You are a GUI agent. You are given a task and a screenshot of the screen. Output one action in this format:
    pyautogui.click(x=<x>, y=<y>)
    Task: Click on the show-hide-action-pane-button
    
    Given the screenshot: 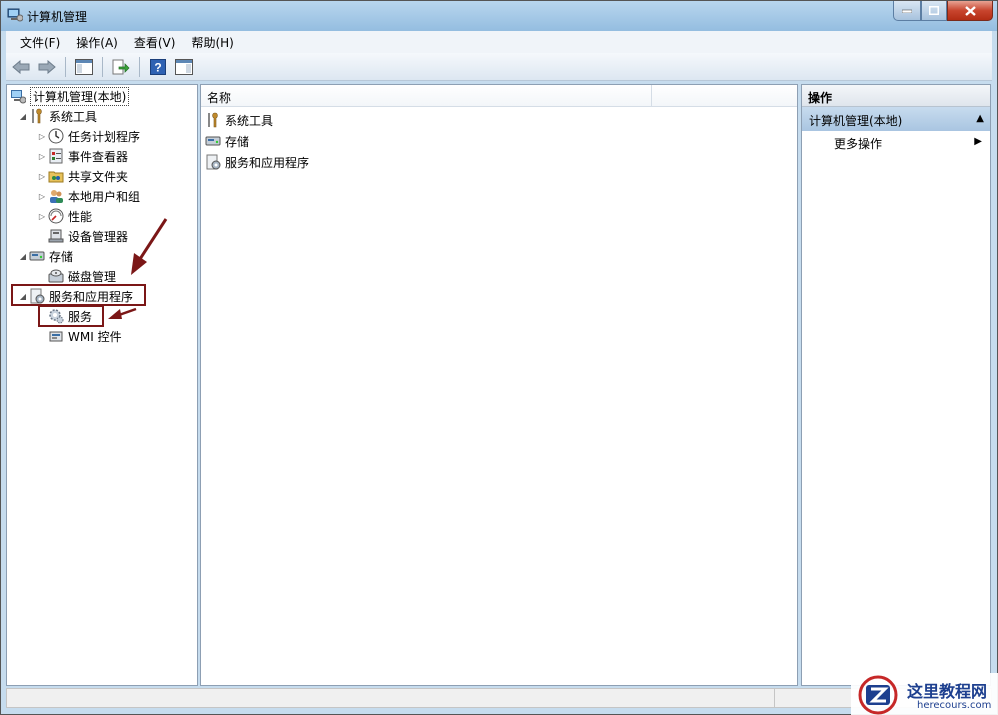 What is the action you would take?
    pyautogui.click(x=184, y=67)
    